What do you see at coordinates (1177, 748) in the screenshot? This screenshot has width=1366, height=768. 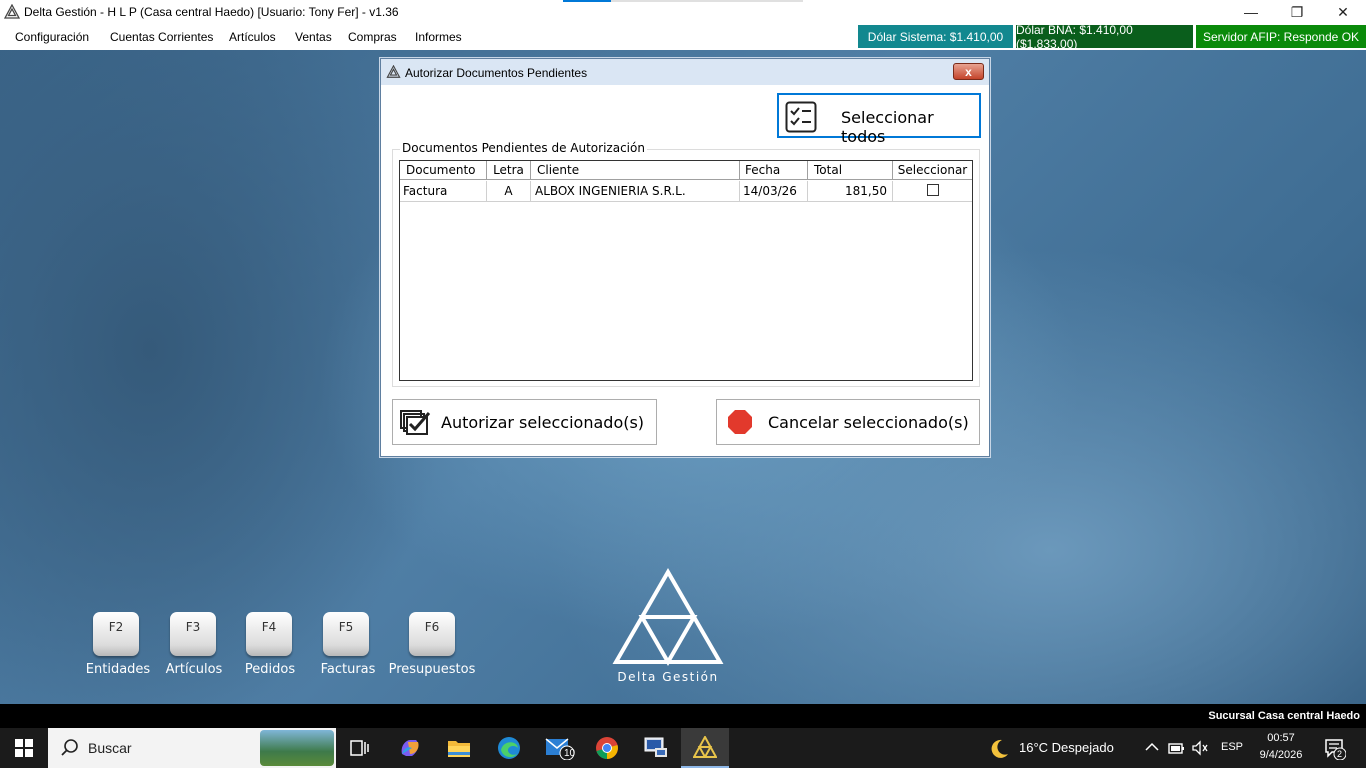 I see `battery-icon` at bounding box center [1177, 748].